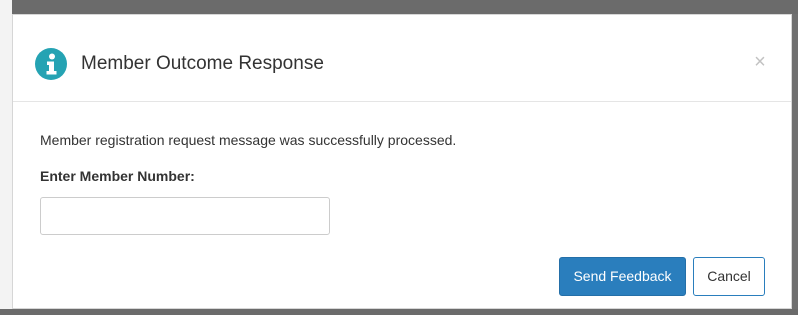 This screenshot has height=315, width=798. What do you see at coordinates (399, 312) in the screenshot?
I see `backdrop-bottom` at bounding box center [399, 312].